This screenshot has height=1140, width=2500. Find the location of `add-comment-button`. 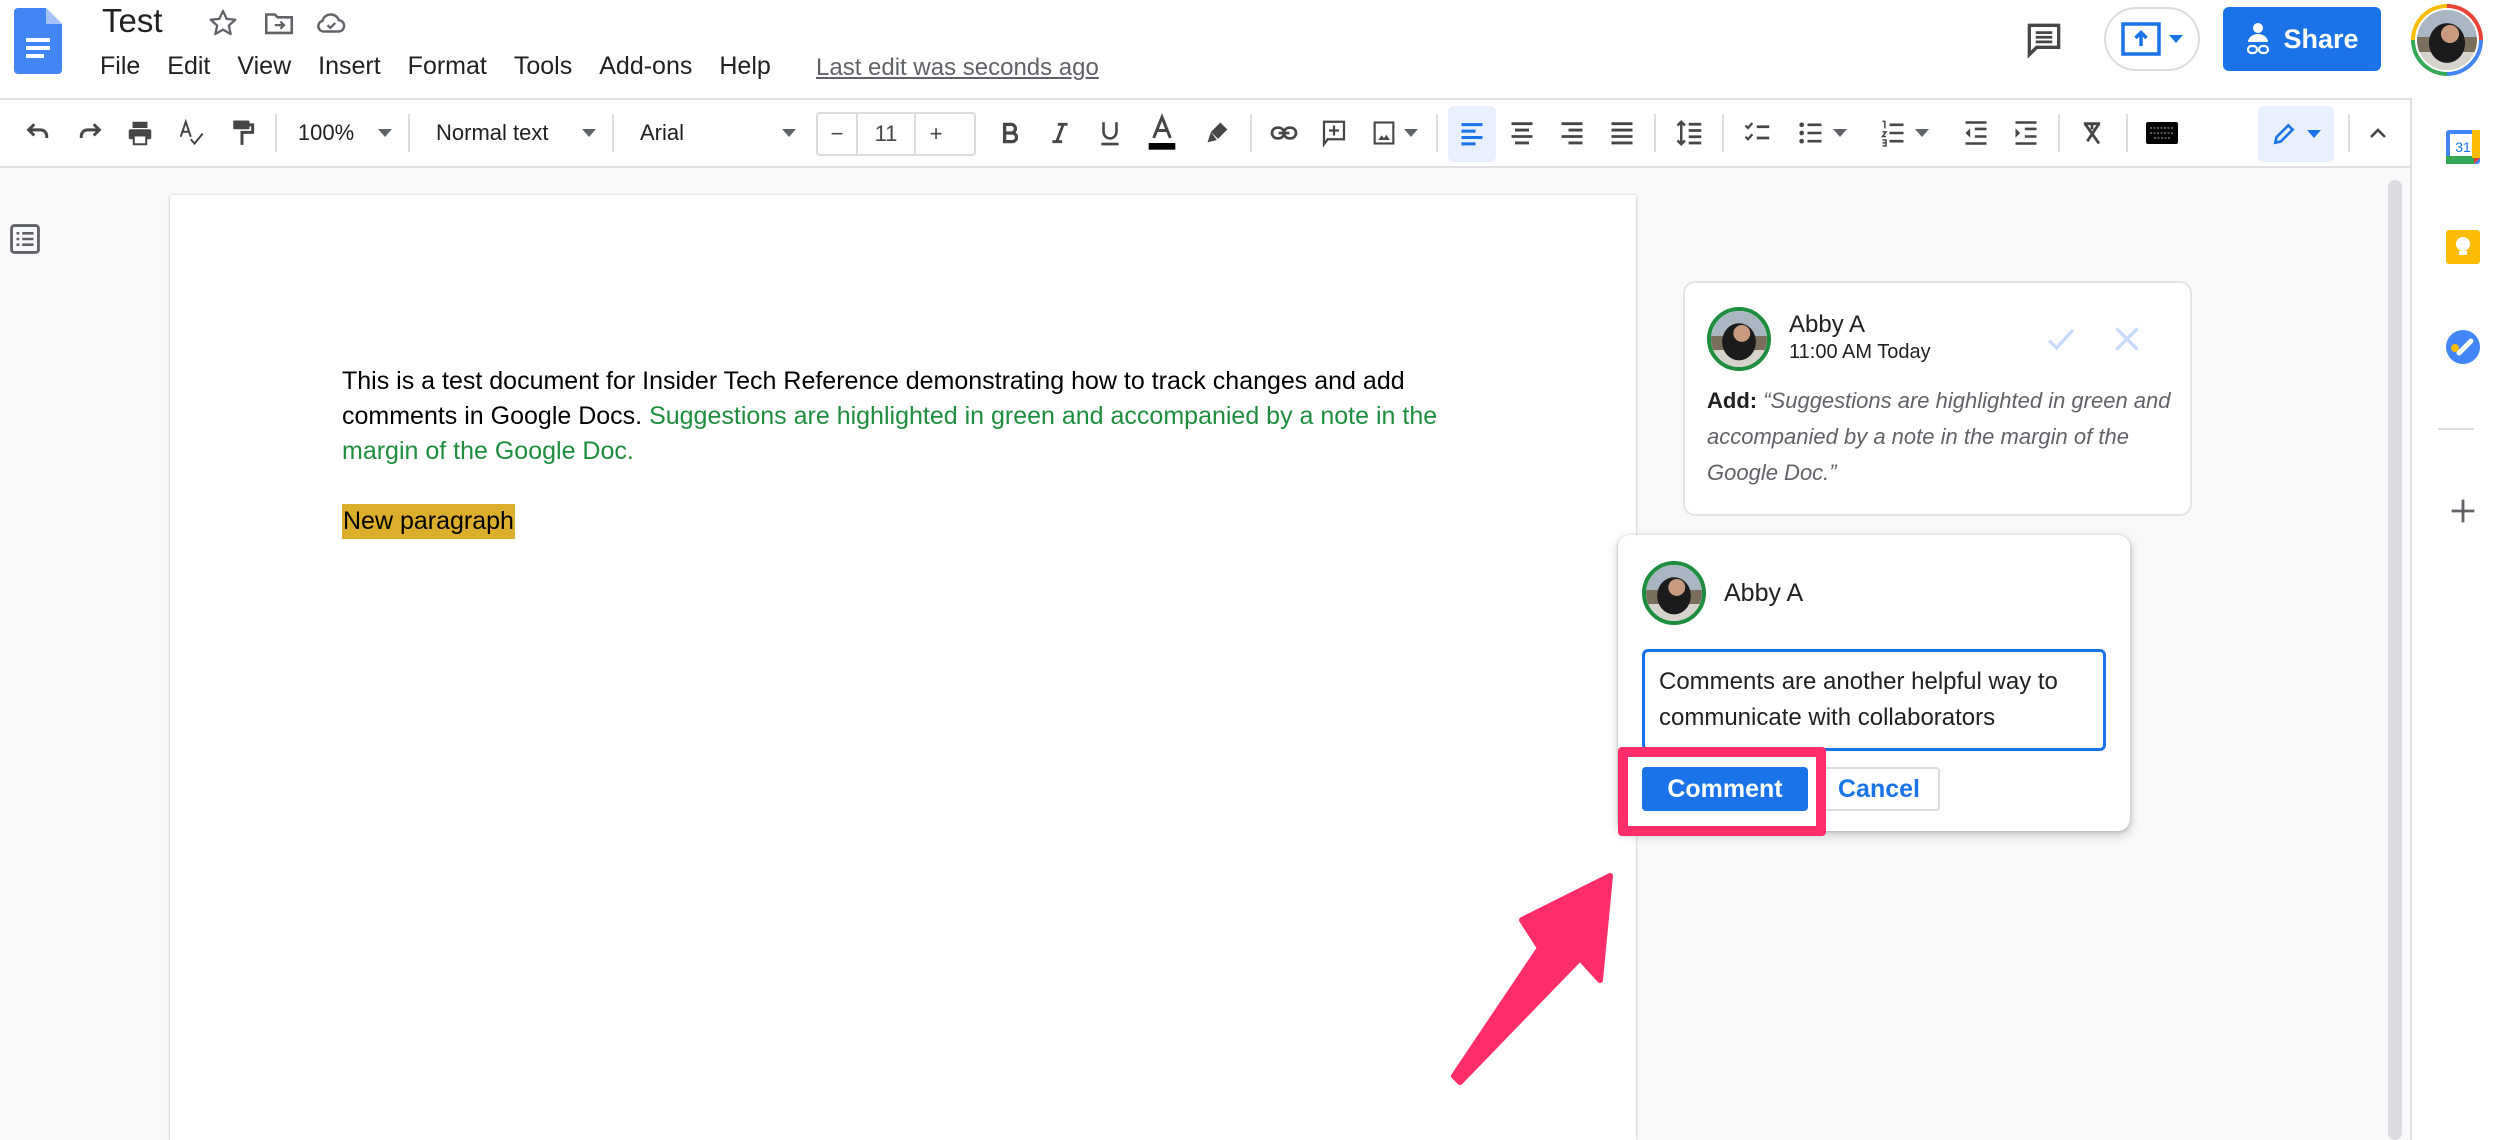

add-comment-button is located at coordinates (1334, 133).